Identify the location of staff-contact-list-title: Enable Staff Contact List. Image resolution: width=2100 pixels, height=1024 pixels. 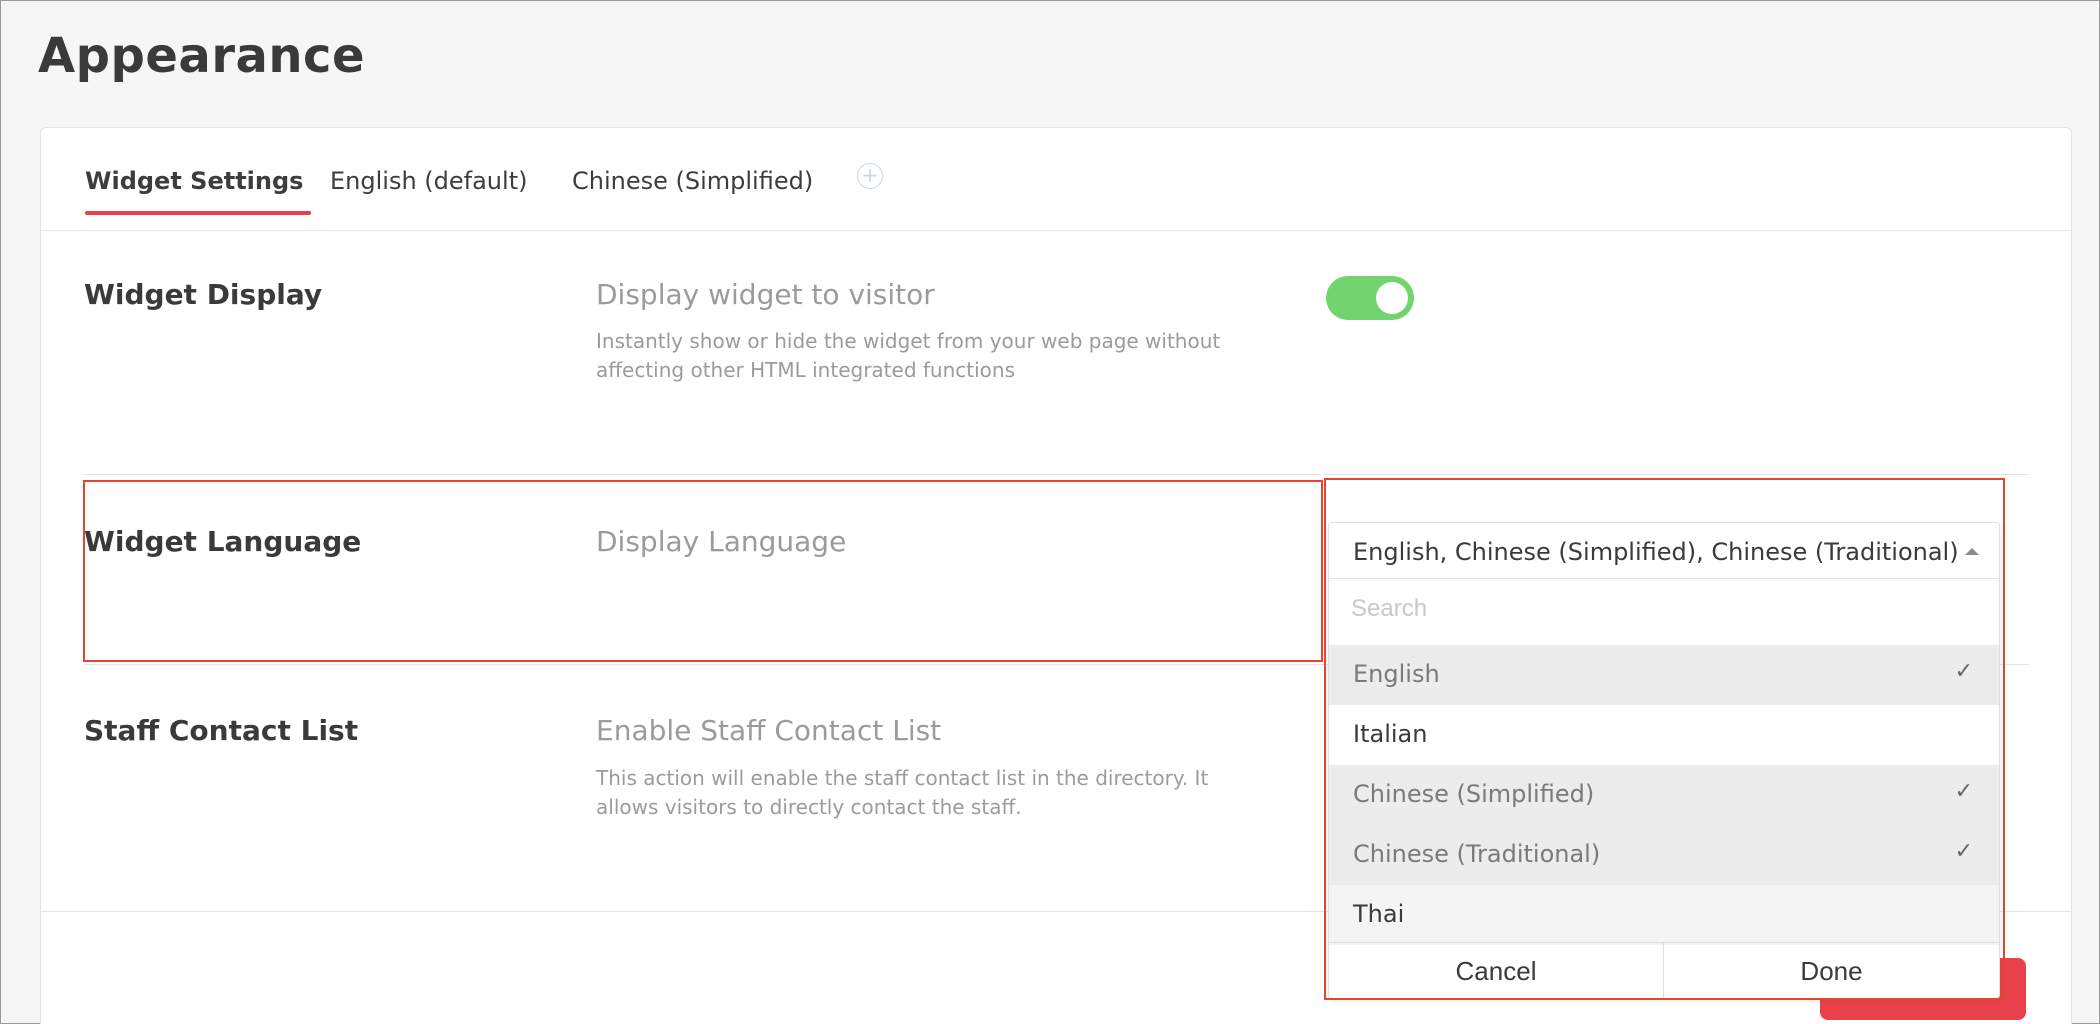
(769, 730).